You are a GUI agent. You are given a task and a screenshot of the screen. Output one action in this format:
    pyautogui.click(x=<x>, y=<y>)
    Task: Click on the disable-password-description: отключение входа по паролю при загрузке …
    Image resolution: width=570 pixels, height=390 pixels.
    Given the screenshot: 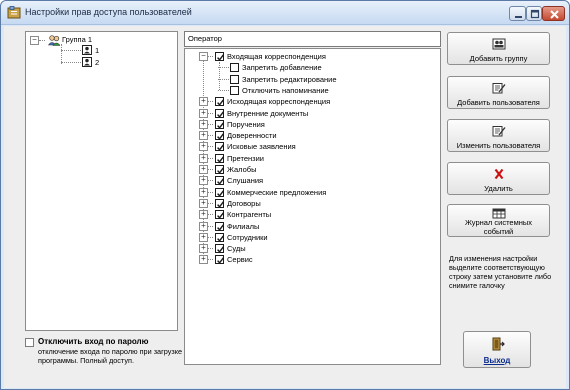 What is the action you would take?
    pyautogui.click(x=110, y=356)
    